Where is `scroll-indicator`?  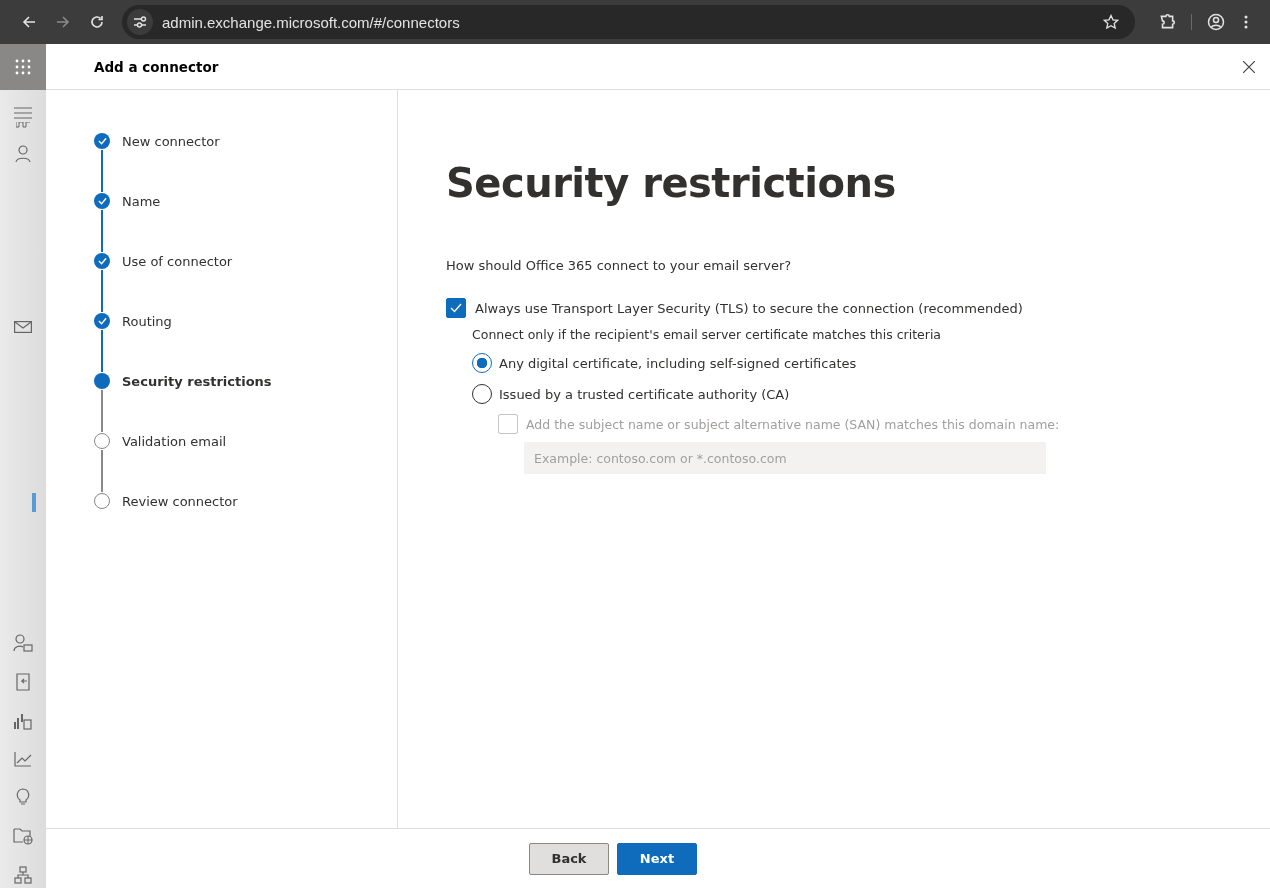 scroll-indicator is located at coordinates (34, 502).